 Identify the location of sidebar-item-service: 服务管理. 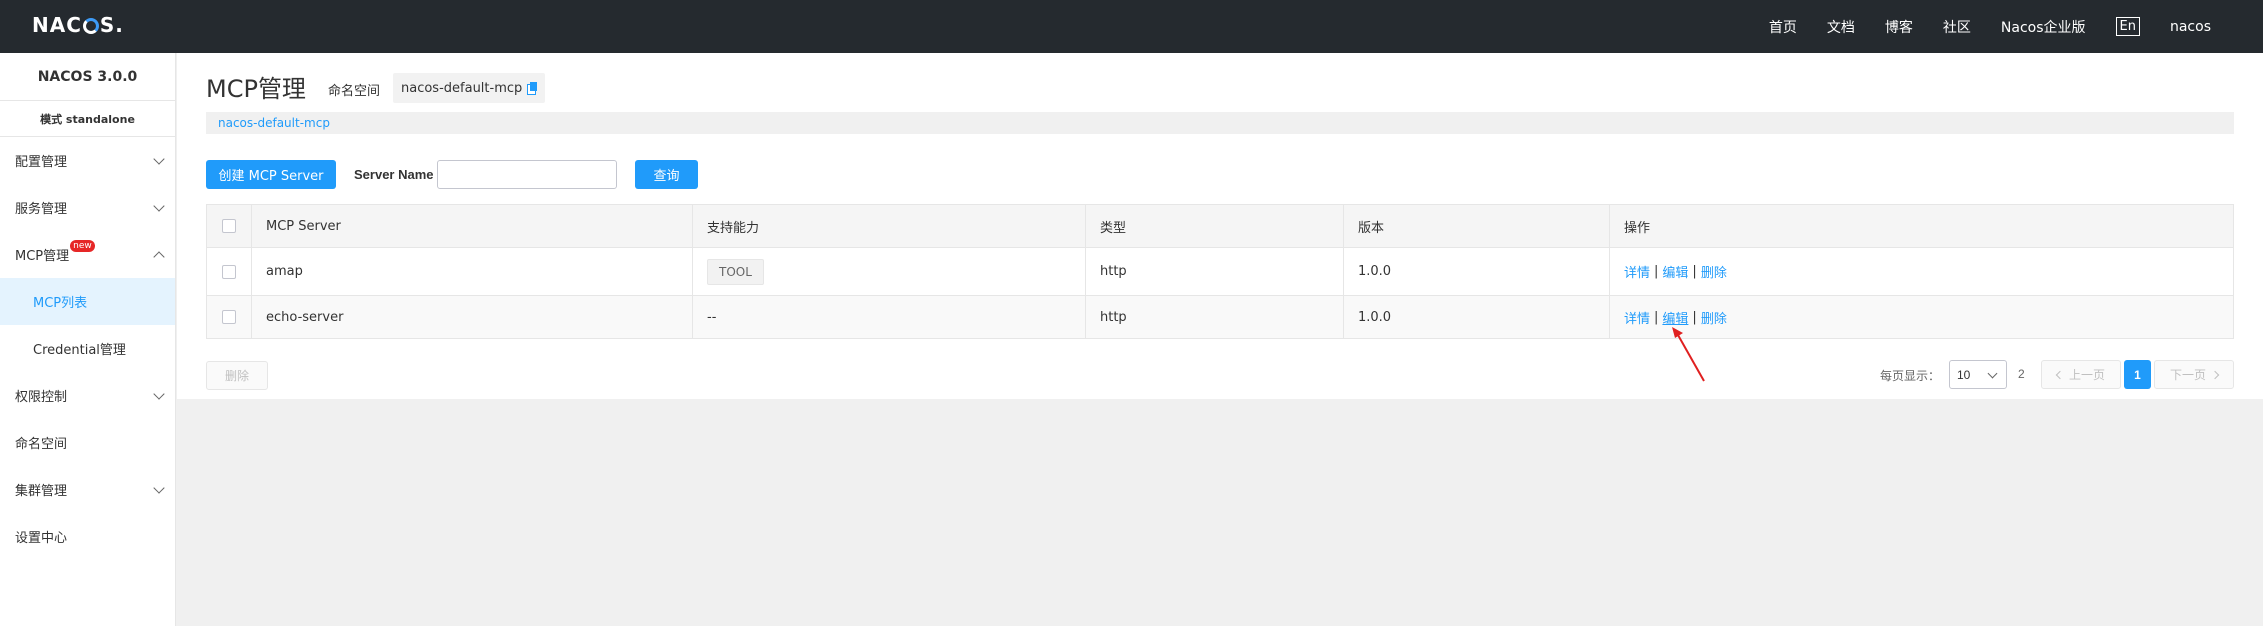
(87, 207).